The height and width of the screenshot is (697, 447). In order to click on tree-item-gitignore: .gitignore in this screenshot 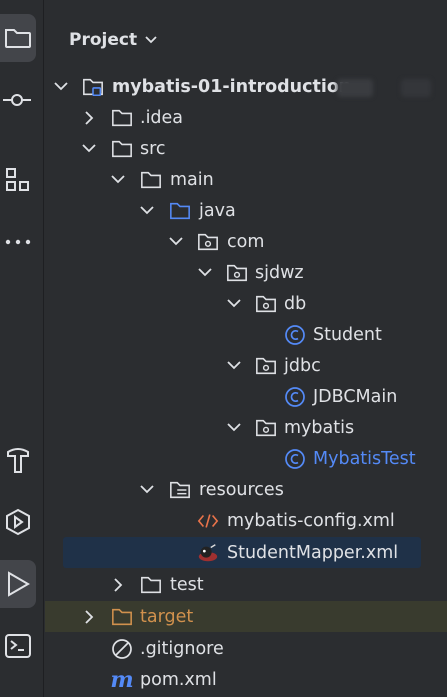, I will do `click(246, 648)`.